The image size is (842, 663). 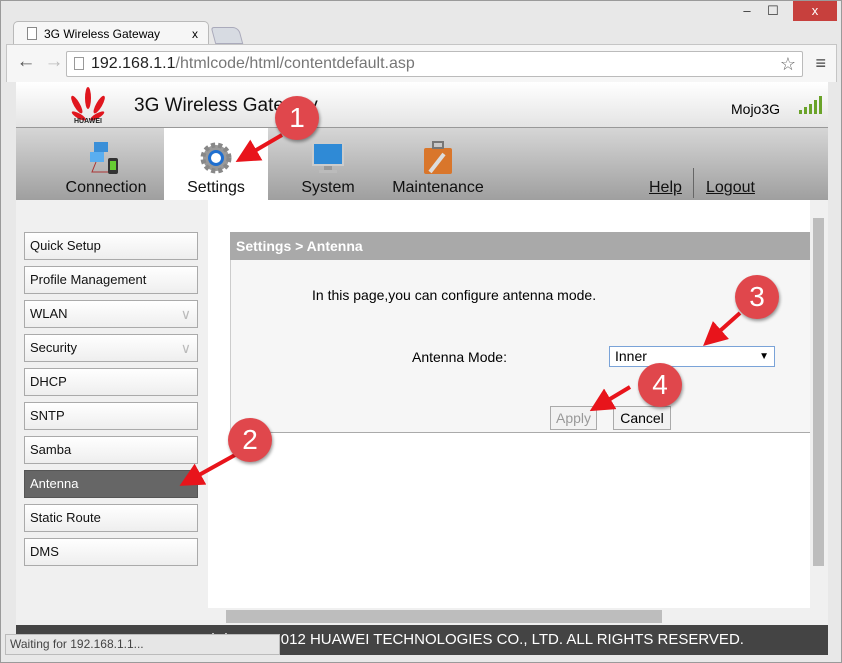 I want to click on network-name: Mojo3G, so click(x=756, y=109).